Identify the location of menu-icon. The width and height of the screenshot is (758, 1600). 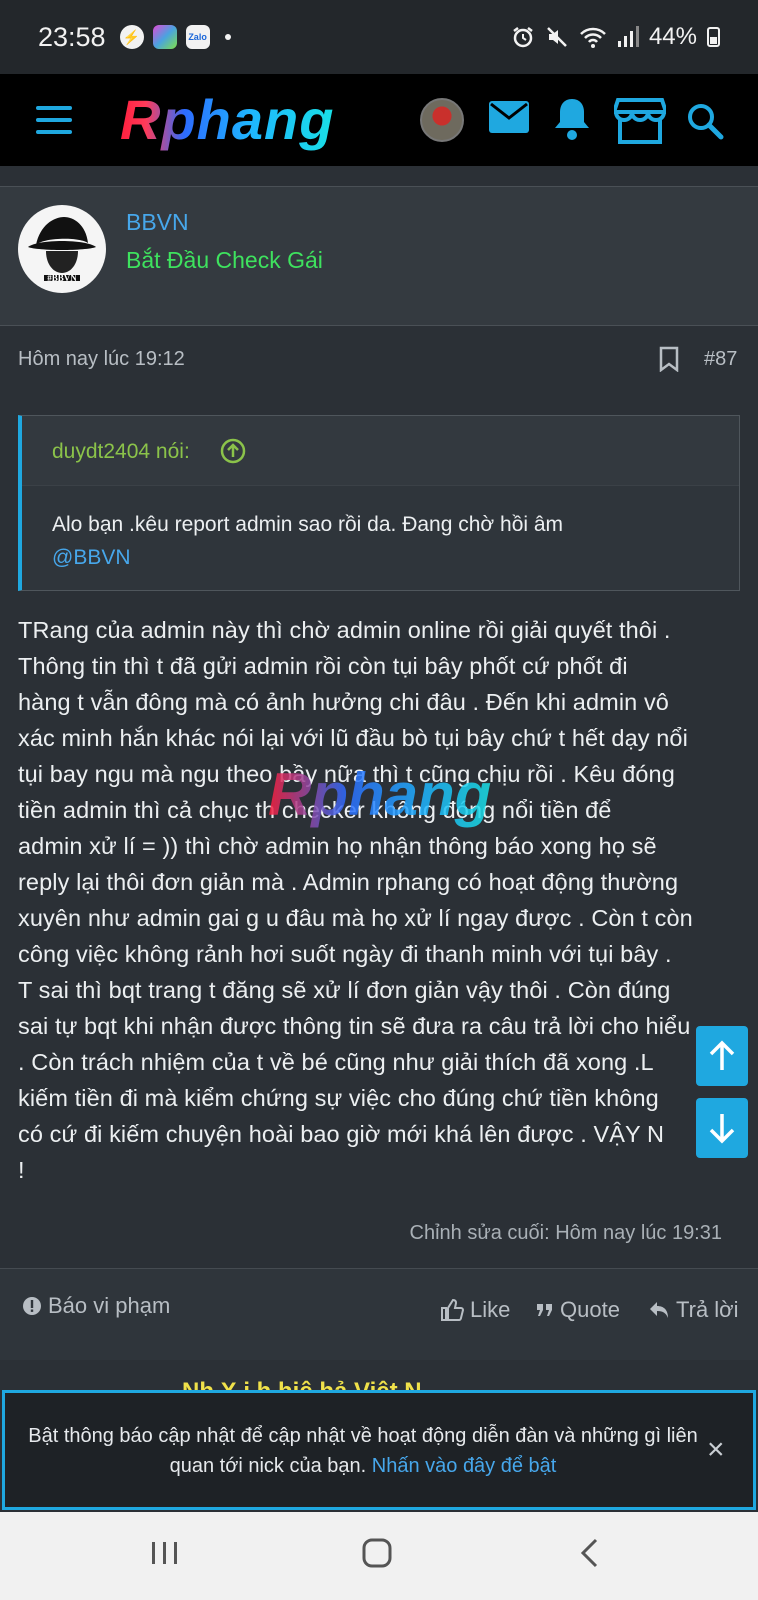
(54, 120).